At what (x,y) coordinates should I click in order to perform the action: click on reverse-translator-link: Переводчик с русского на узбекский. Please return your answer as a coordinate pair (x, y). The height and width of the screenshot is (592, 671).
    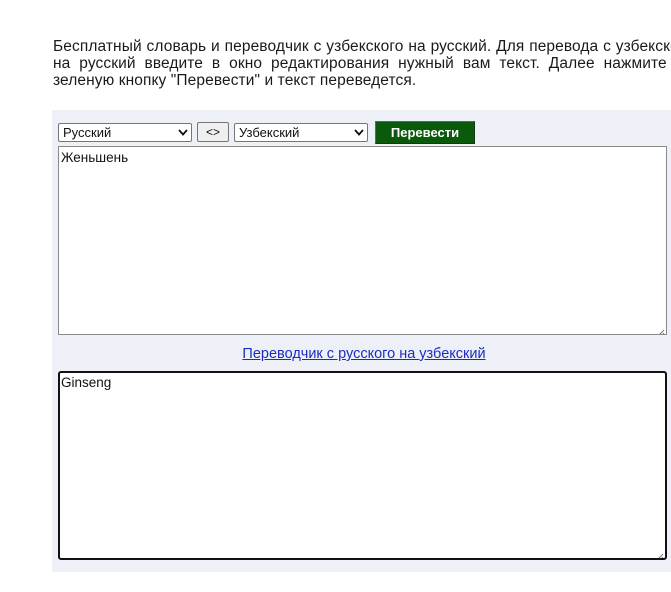
    Looking at the image, I should click on (363, 354).